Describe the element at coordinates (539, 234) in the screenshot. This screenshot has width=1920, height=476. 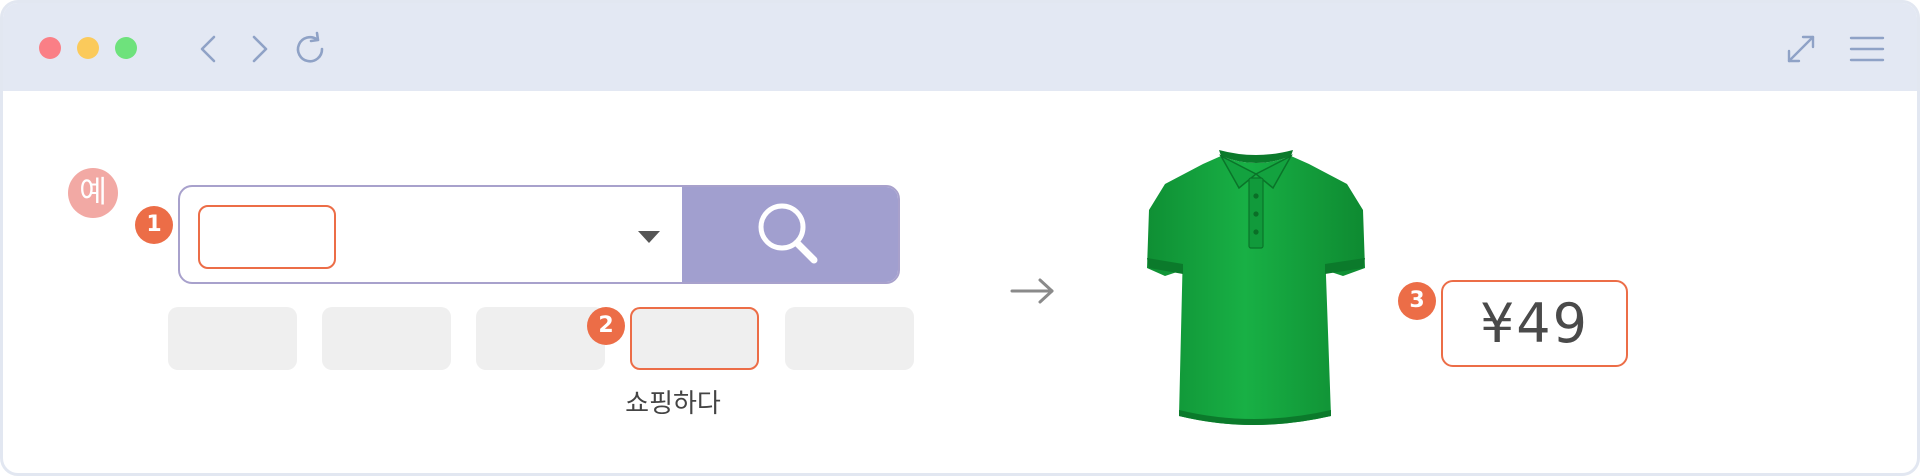
I see `search-bar` at that location.